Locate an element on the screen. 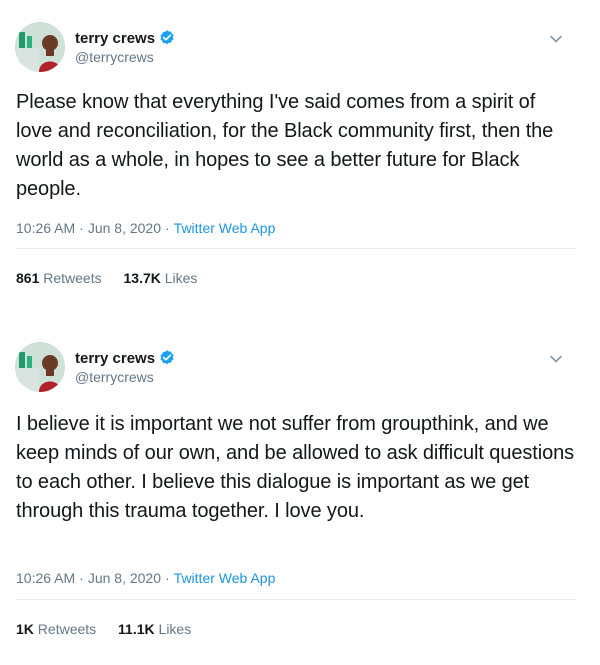 The image size is (600, 665). retweets-count: 861 is located at coordinates (28, 278).